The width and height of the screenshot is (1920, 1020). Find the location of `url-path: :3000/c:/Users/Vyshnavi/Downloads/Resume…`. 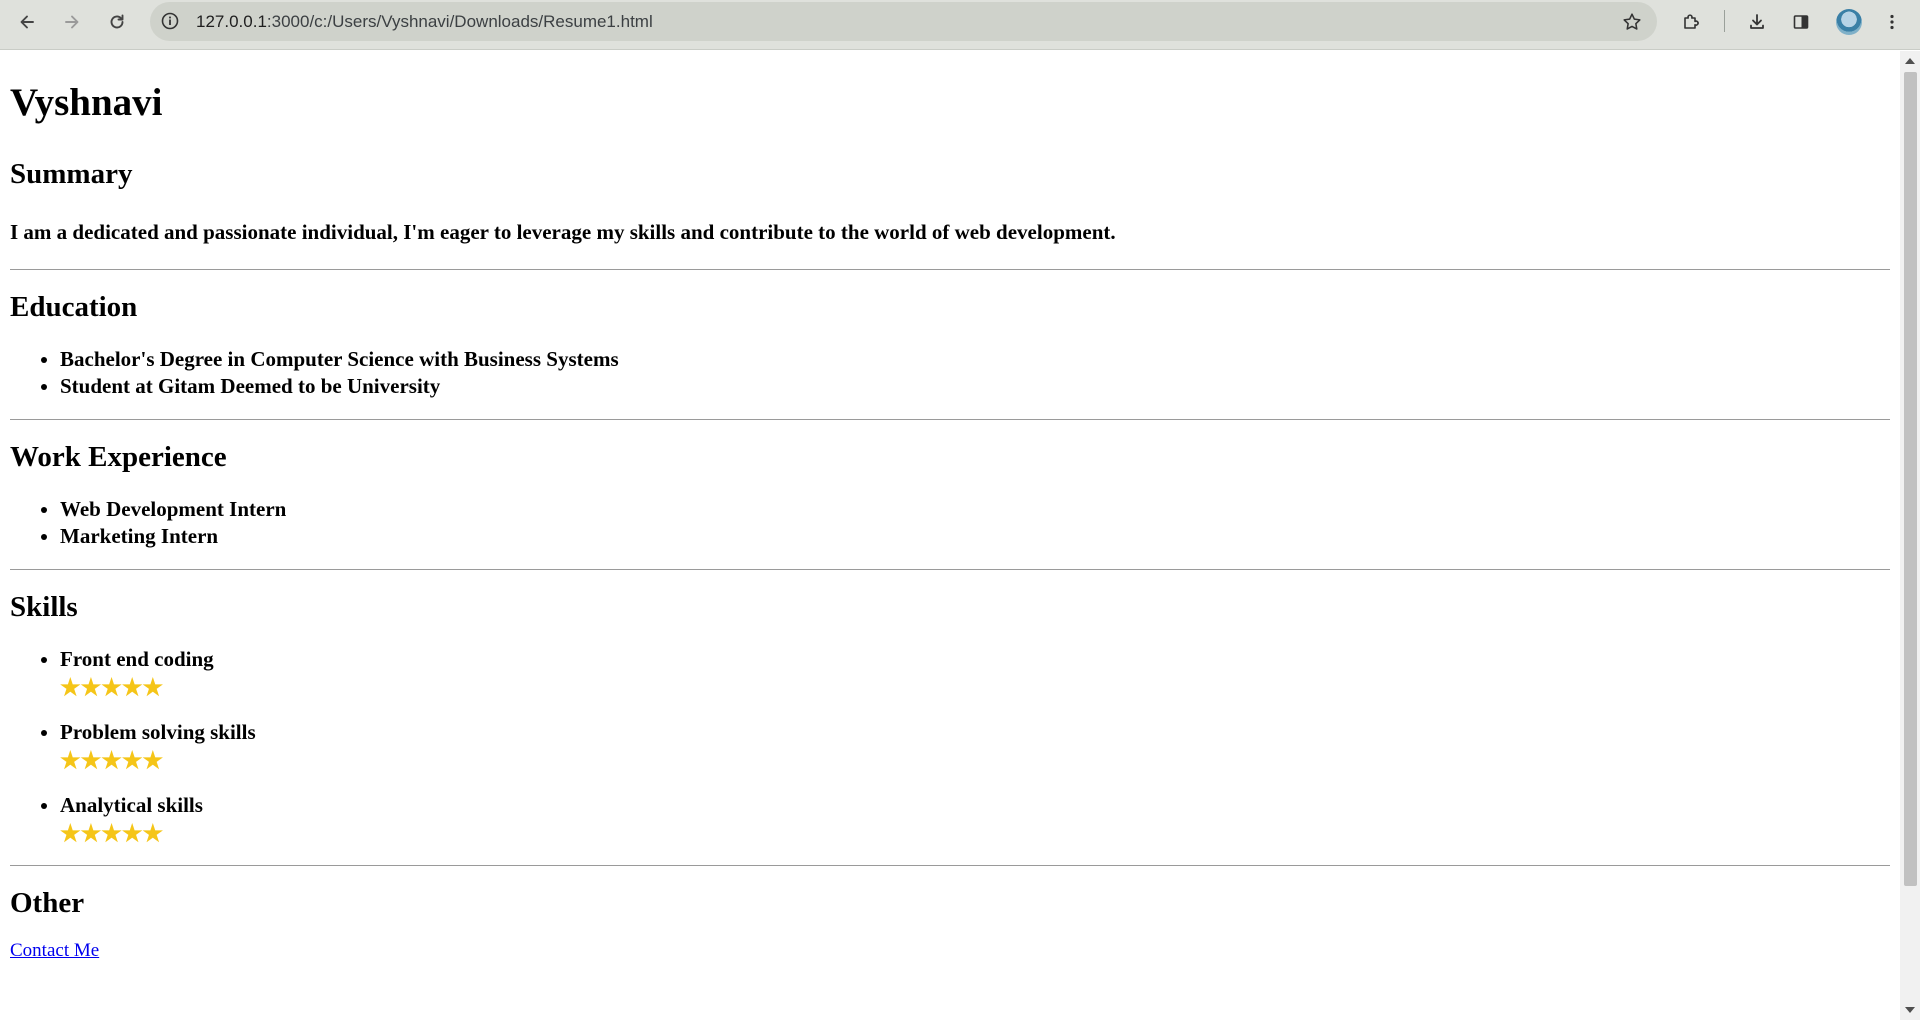

url-path: :3000/c:/Users/Vyshnavi/Downloads/Resume… is located at coordinates (459, 21).